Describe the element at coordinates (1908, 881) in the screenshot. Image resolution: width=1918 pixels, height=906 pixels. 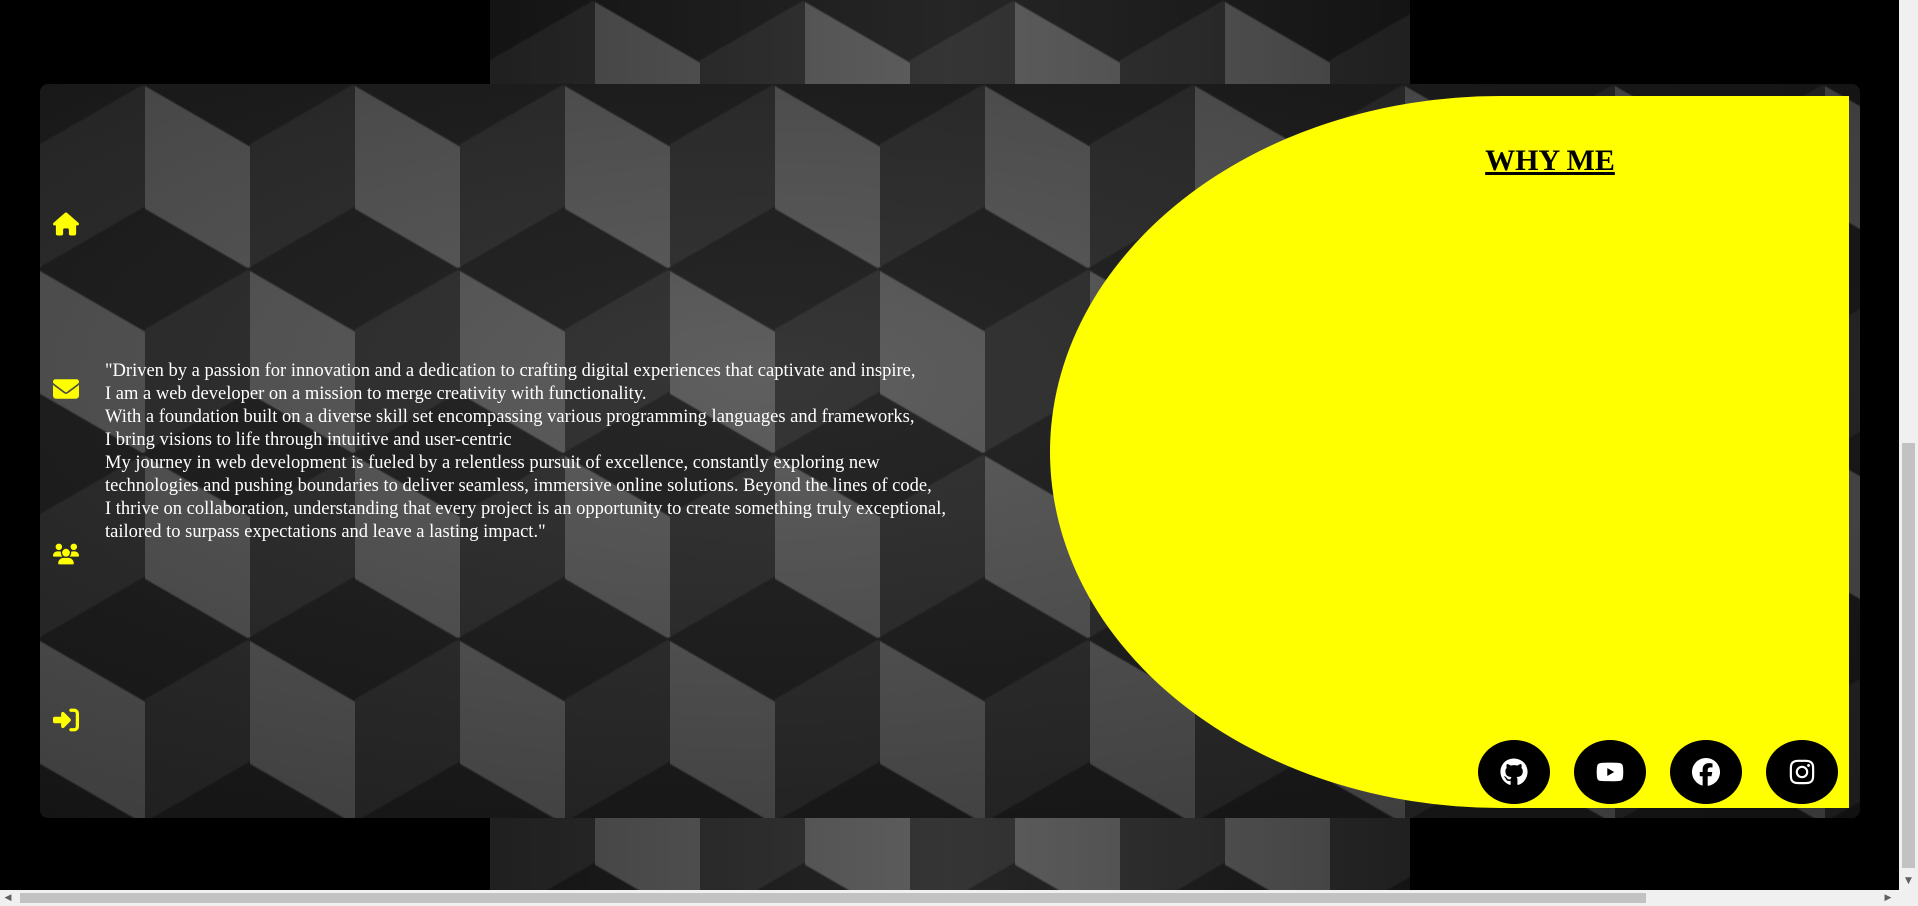
I see `scroll-down-arrow-icon: ▼` at that location.